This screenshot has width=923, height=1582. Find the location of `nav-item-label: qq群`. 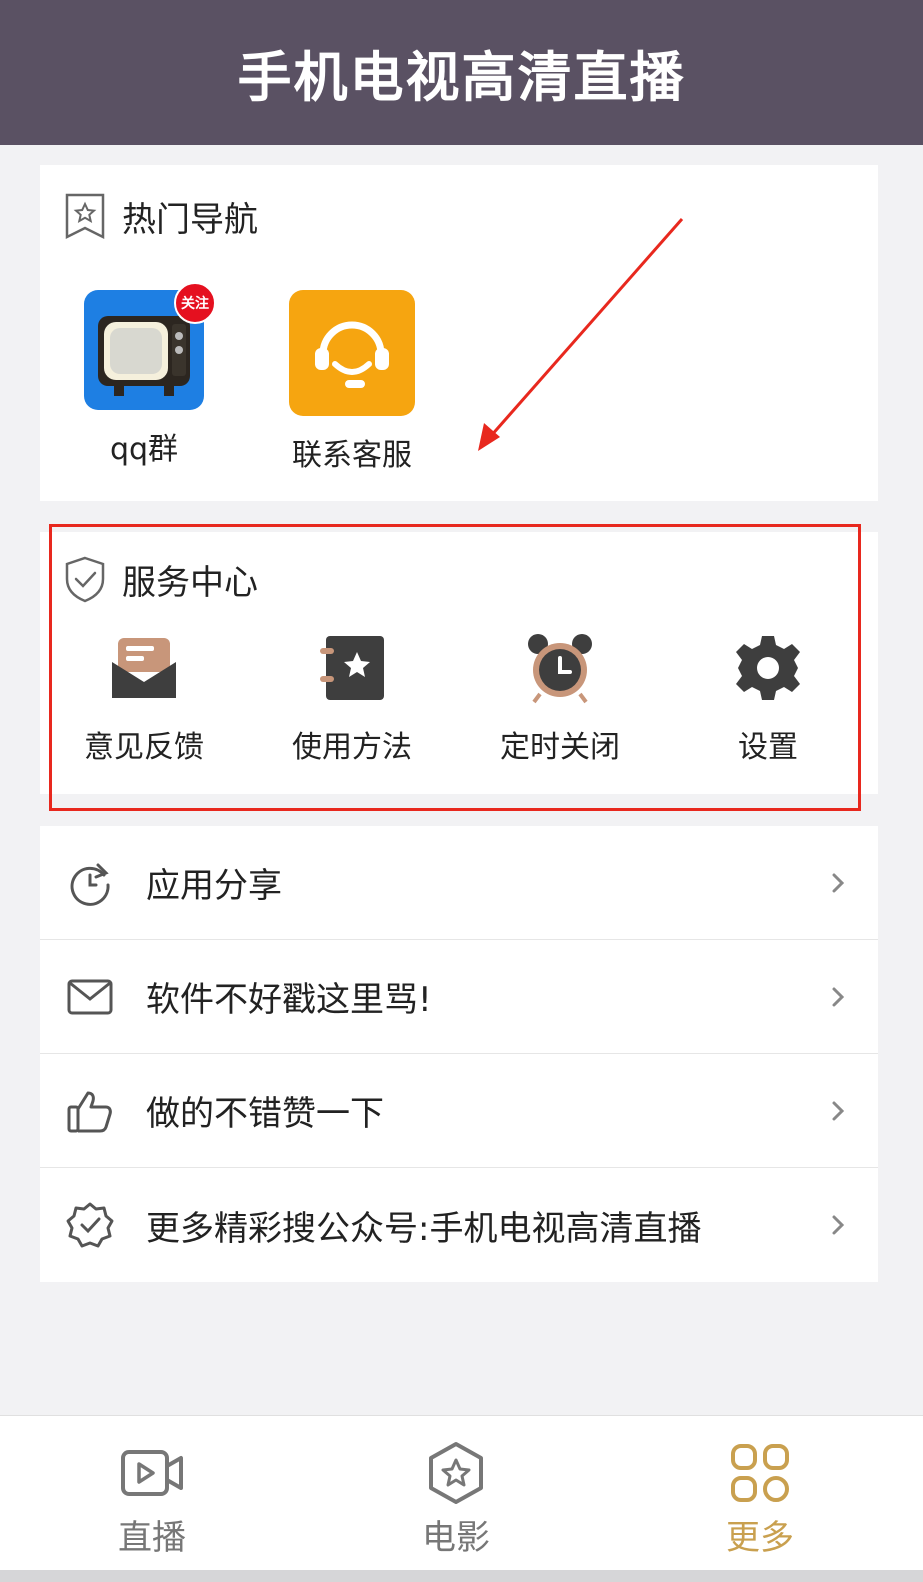

nav-item-label: qq群 is located at coordinates (144, 449).